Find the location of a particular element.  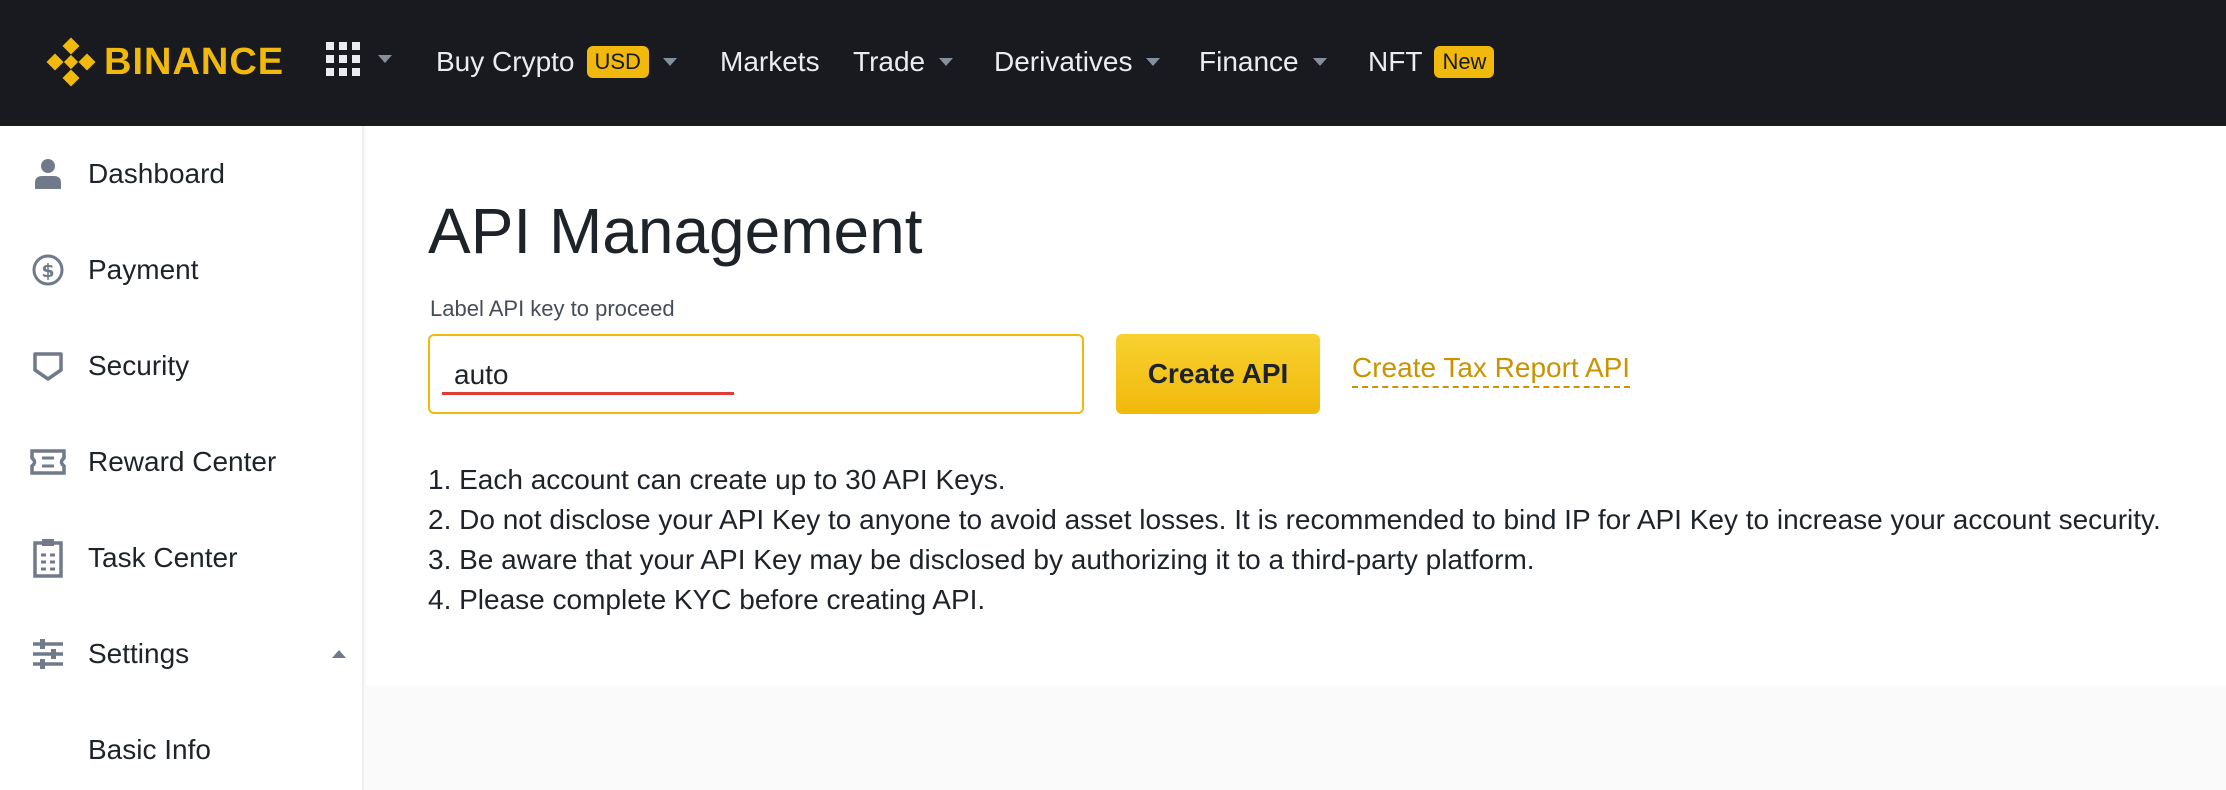

sidebar-item-reward-center: Reward Center is located at coordinates (181, 462).